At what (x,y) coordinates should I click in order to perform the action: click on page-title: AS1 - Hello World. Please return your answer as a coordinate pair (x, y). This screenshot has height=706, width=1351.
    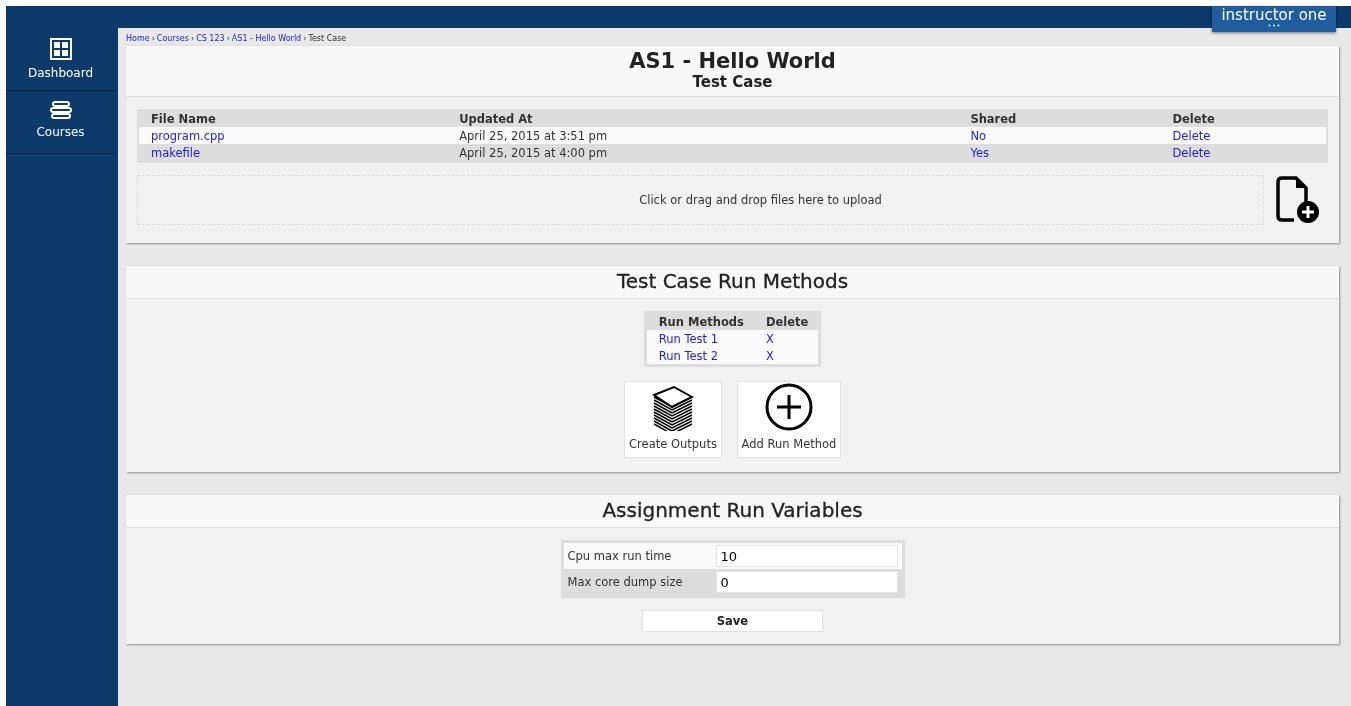
    Looking at the image, I should click on (732, 61).